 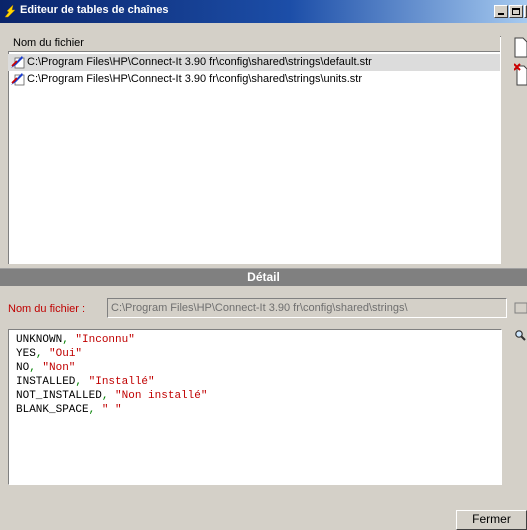 I want to click on detail-title: Détail, so click(x=263, y=277).